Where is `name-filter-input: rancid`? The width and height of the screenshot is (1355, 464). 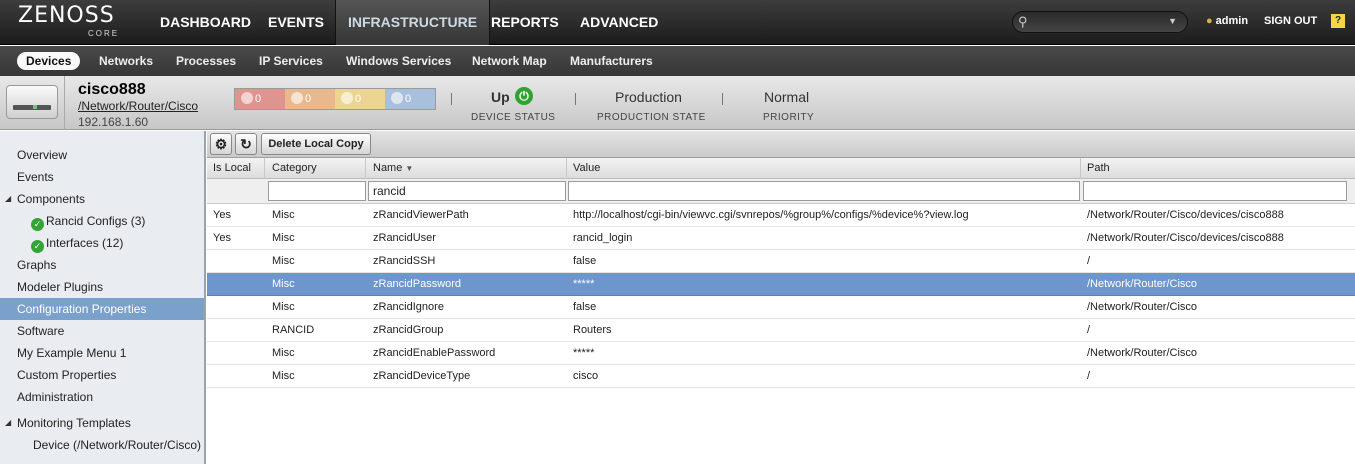
name-filter-input: rancid is located at coordinates (467, 191).